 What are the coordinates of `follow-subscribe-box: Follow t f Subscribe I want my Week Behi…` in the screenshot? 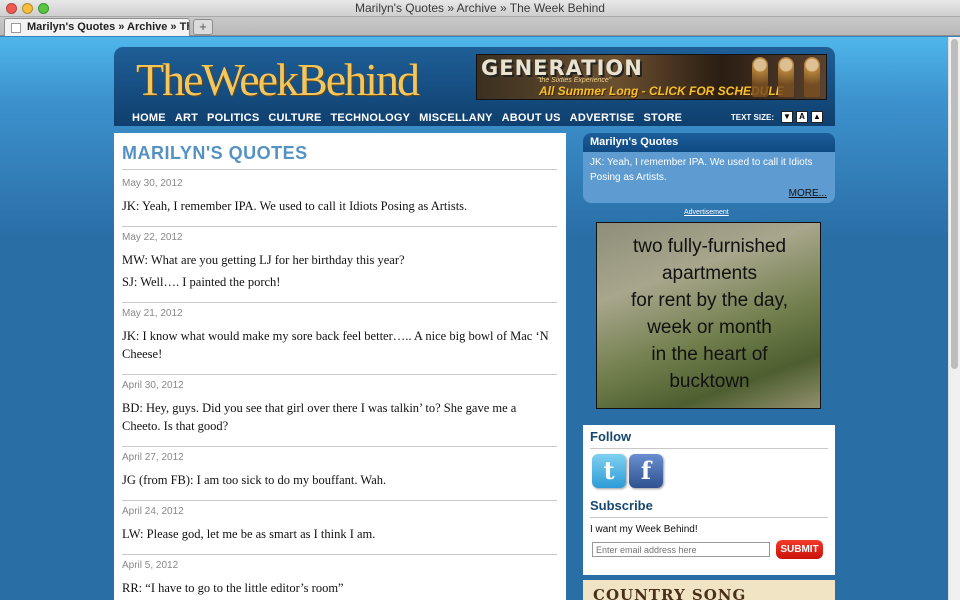 It's located at (709, 500).